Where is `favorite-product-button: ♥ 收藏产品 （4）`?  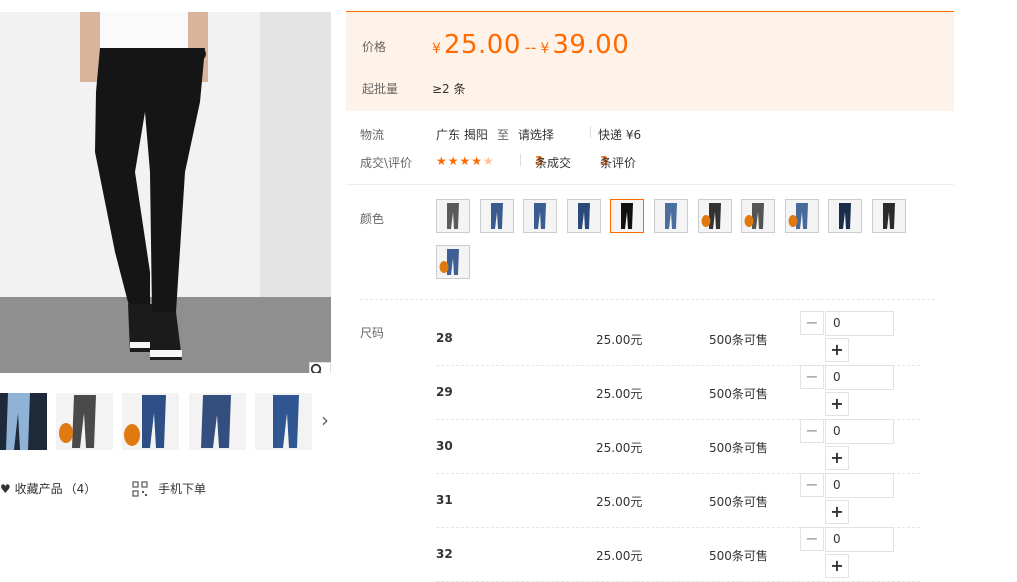
favorite-product-button: ♥ 收藏产品 （4） is located at coordinates (48, 488).